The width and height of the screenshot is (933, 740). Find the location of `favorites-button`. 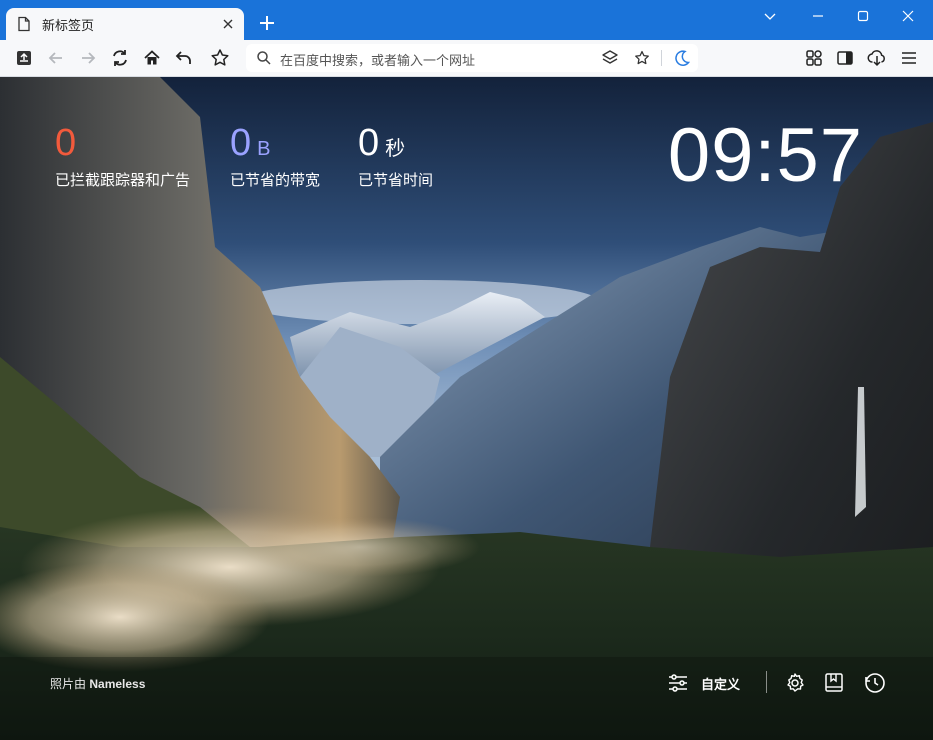

favorites-button is located at coordinates (220, 58).